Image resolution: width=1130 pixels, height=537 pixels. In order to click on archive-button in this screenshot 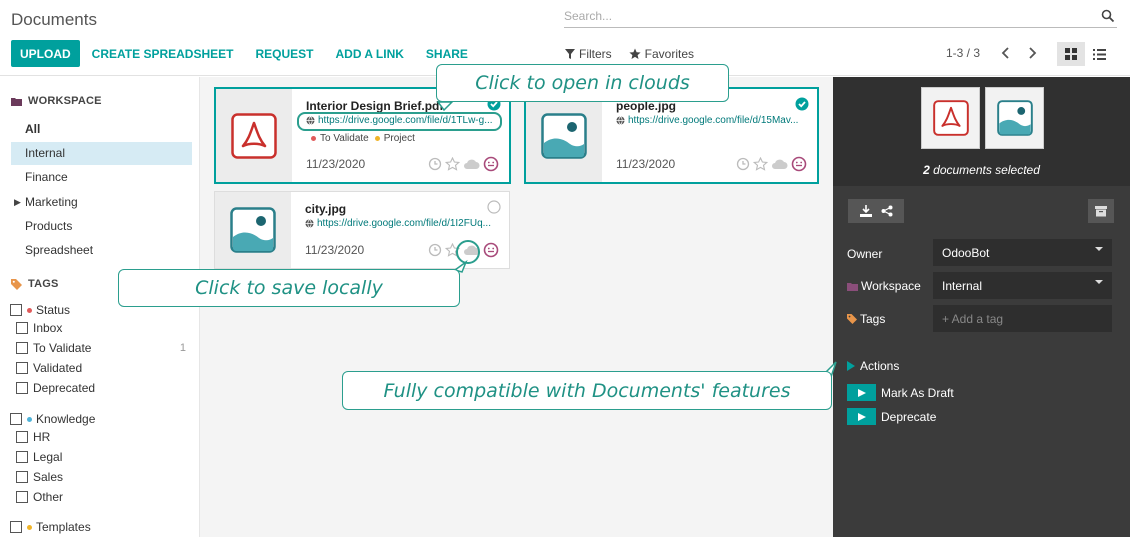, I will do `click(1101, 211)`.